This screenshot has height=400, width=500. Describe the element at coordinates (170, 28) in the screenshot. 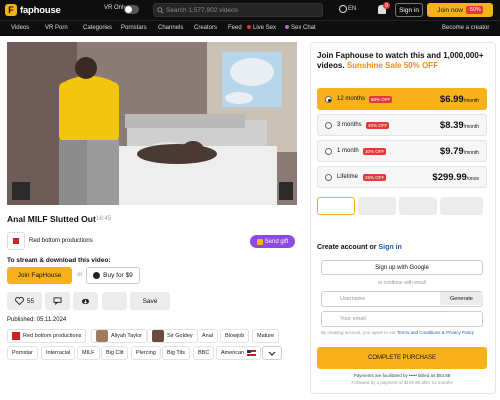

I see `nav-channels: Channels` at that location.